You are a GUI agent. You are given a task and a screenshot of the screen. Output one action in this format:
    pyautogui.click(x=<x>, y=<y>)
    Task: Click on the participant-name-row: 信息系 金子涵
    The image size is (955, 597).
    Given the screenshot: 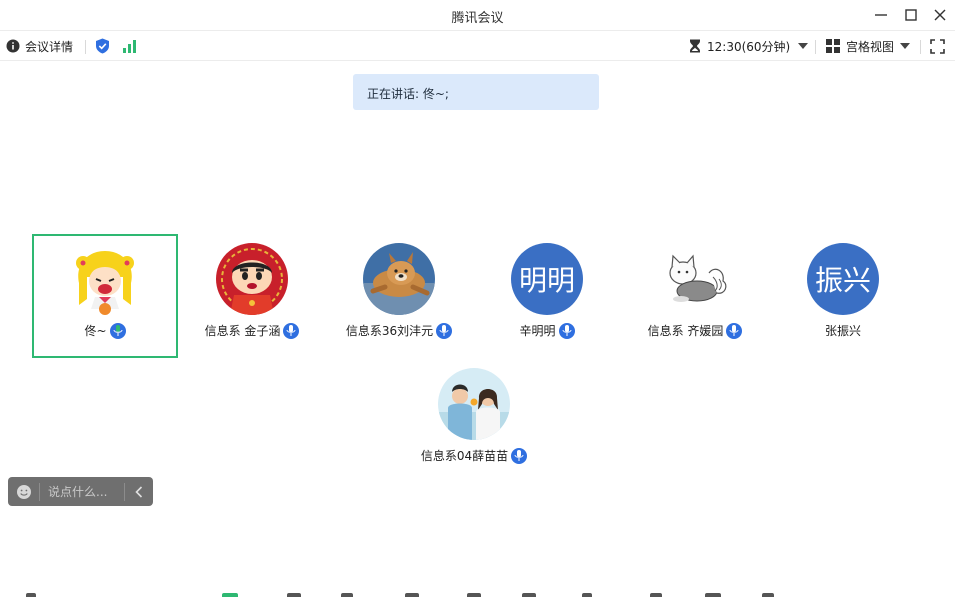 What is the action you would take?
    pyautogui.click(x=252, y=330)
    